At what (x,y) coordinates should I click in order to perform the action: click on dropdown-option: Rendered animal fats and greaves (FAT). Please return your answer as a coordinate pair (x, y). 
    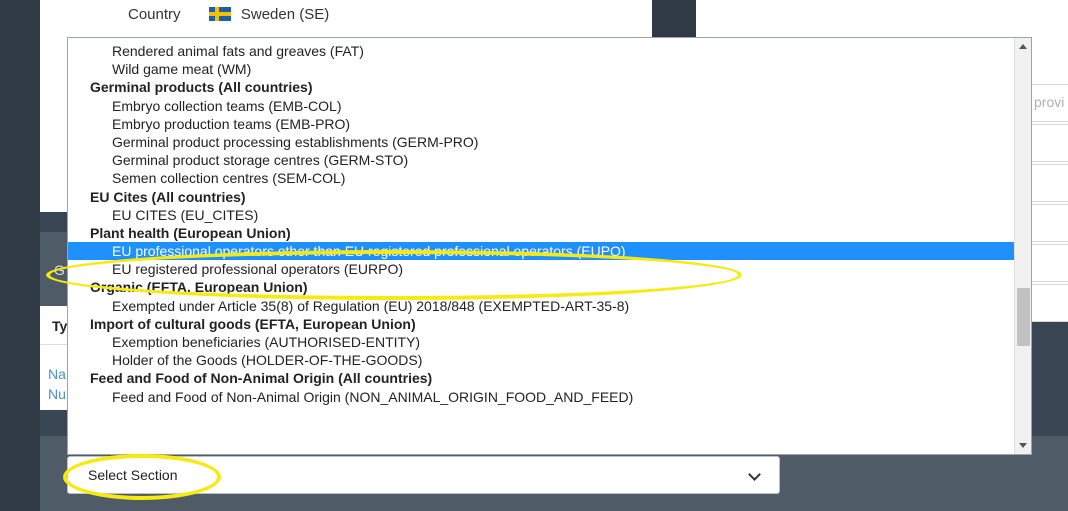
    Looking at the image, I should click on (542, 51).